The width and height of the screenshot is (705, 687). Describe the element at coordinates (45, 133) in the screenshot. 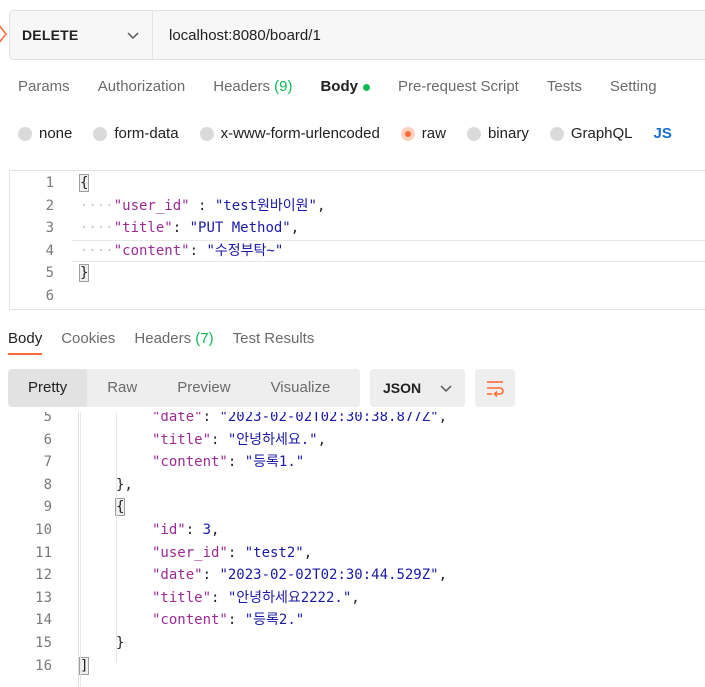

I see `radio-none: none` at that location.